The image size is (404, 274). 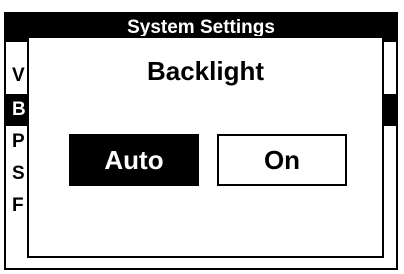 What do you see at coordinates (282, 160) in the screenshot?
I see `on-option-button: On` at bounding box center [282, 160].